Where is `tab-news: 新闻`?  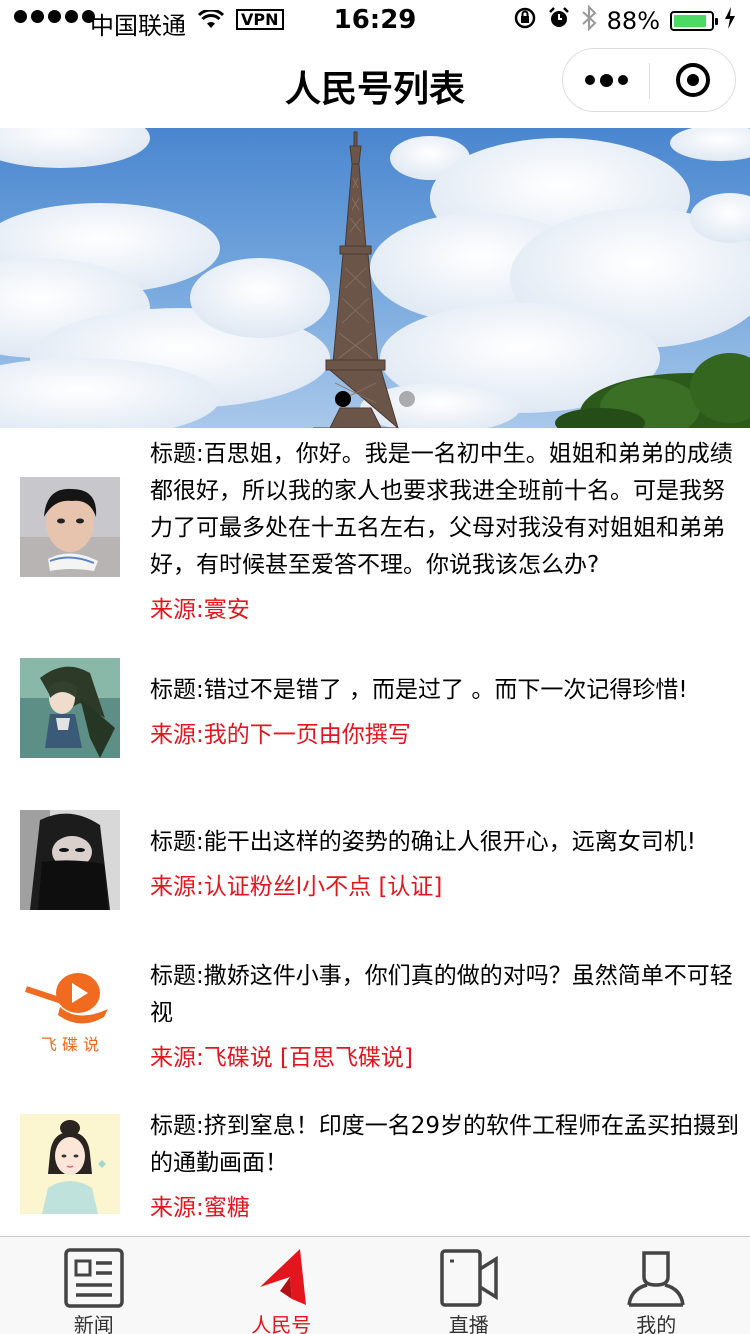
tab-news: 新闻 is located at coordinates (94, 1285).